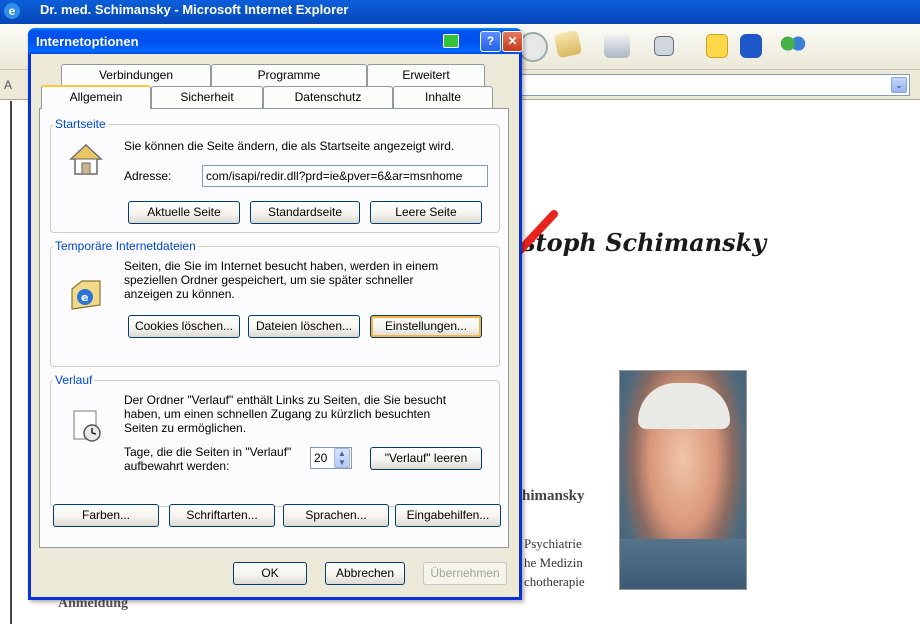 Image resolution: width=920 pixels, height=624 pixels. What do you see at coordinates (553, 562) in the screenshot?
I see `page-text-line: he Medizin` at bounding box center [553, 562].